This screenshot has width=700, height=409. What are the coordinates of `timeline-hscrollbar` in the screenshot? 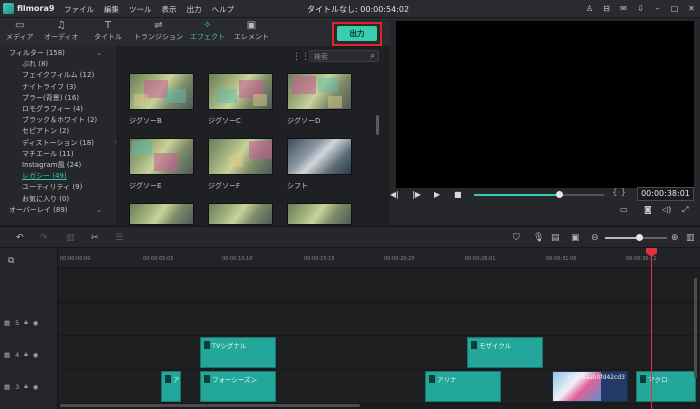 It's located at (210, 405).